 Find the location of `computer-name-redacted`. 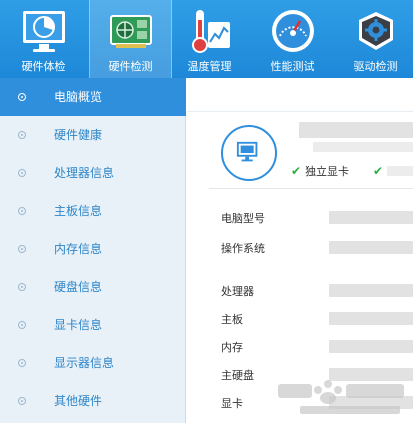

computer-name-redacted is located at coordinates (356, 130).